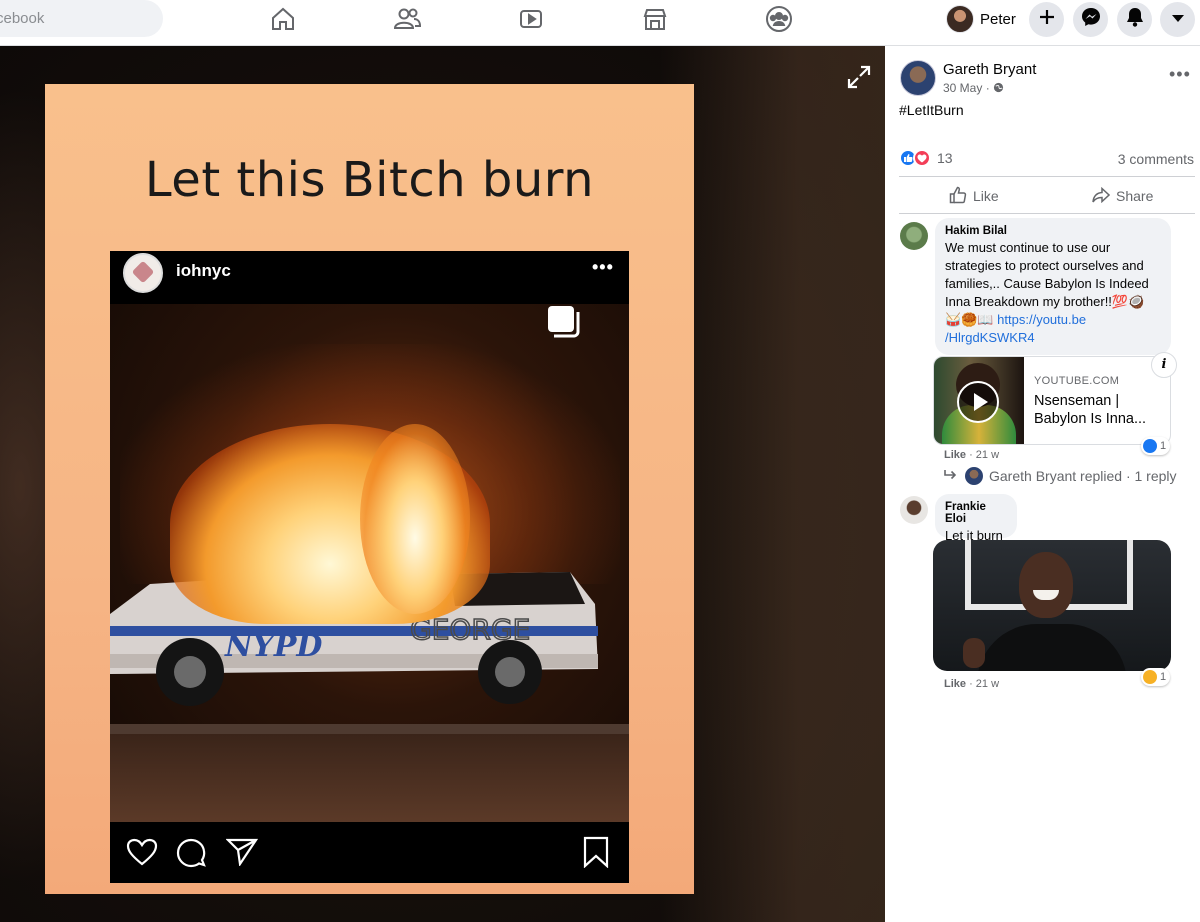 This screenshot has height=922, width=1200. I want to click on share-button: Share, so click(1122, 196).